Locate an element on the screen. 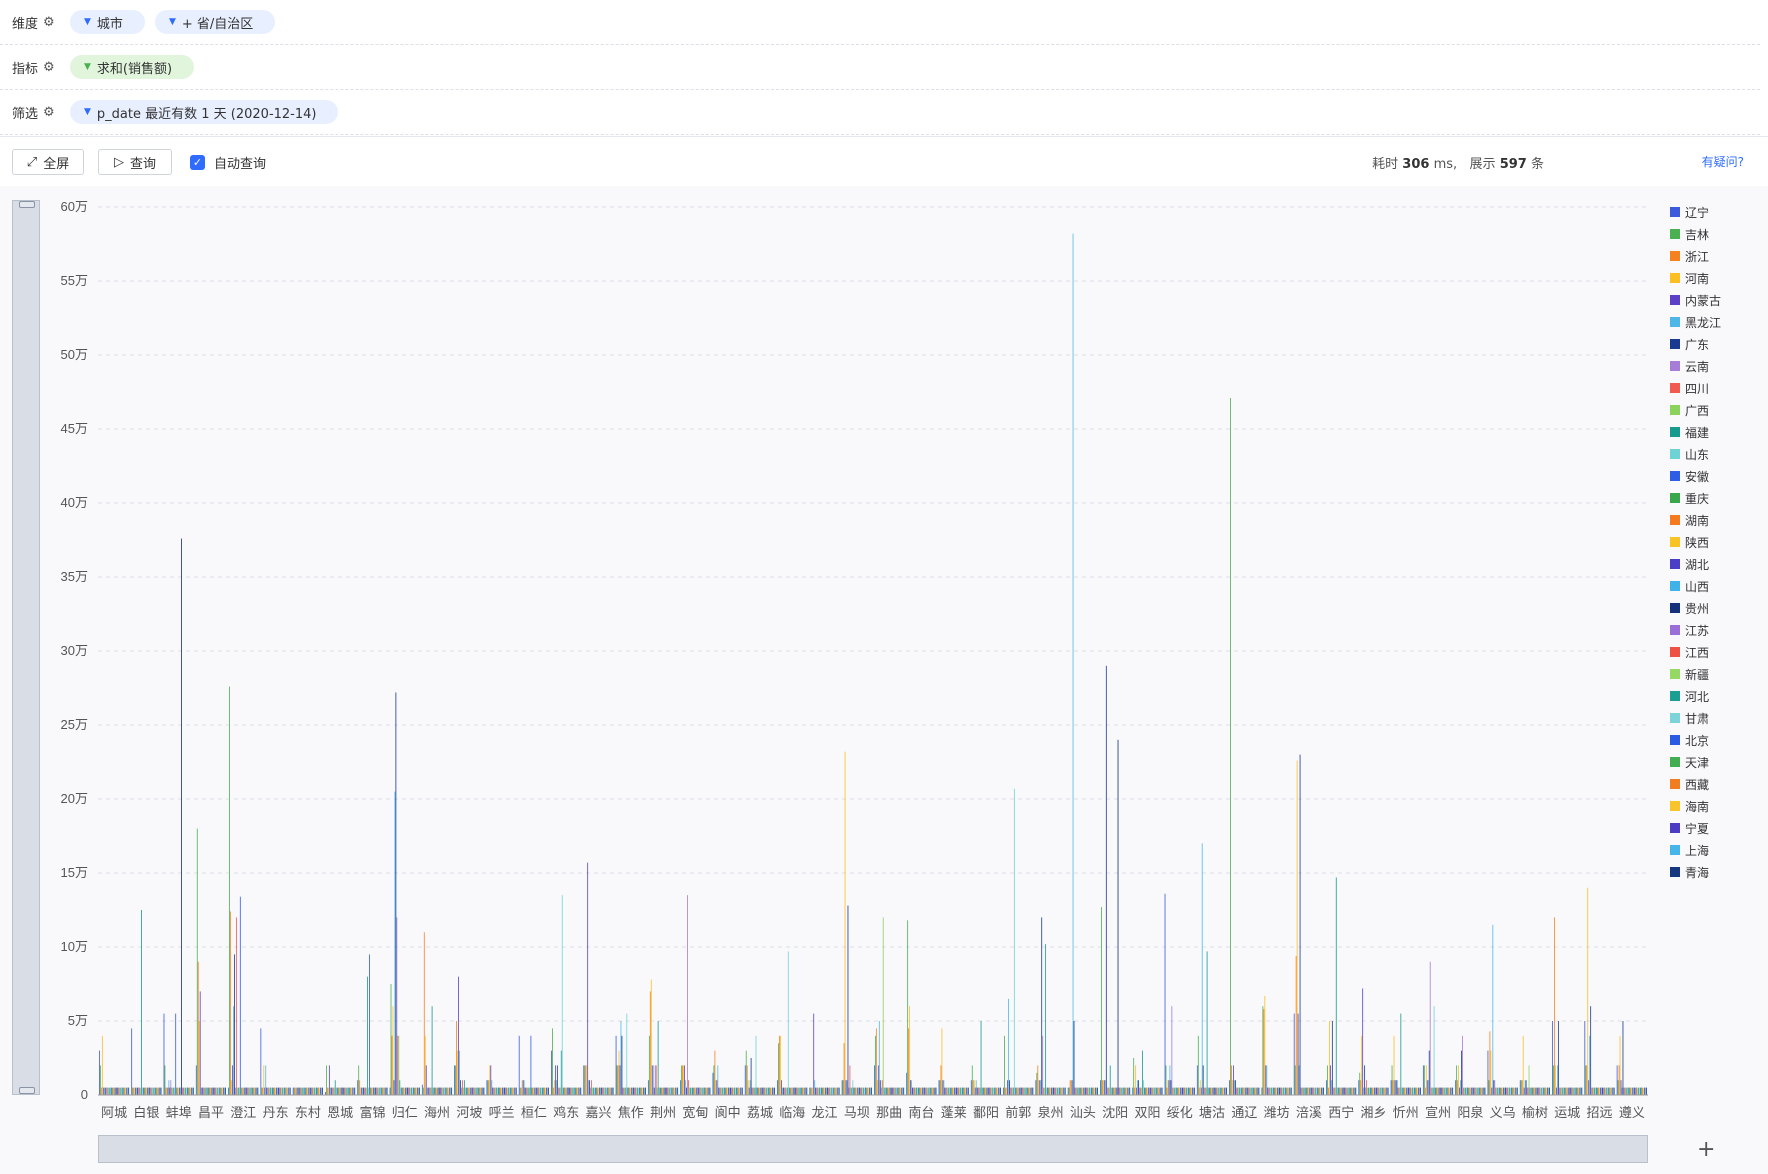 The width and height of the screenshot is (1768, 1174). y-zoom-handle-bottom is located at coordinates (27, 1090).